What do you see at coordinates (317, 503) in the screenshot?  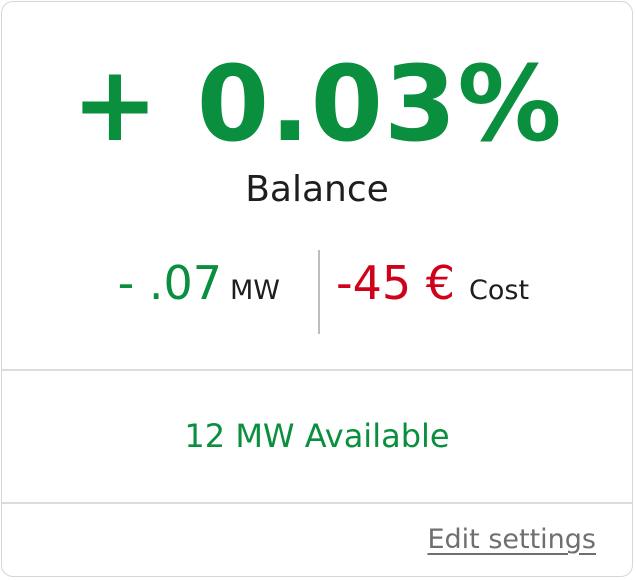 I see `footer-divider` at bounding box center [317, 503].